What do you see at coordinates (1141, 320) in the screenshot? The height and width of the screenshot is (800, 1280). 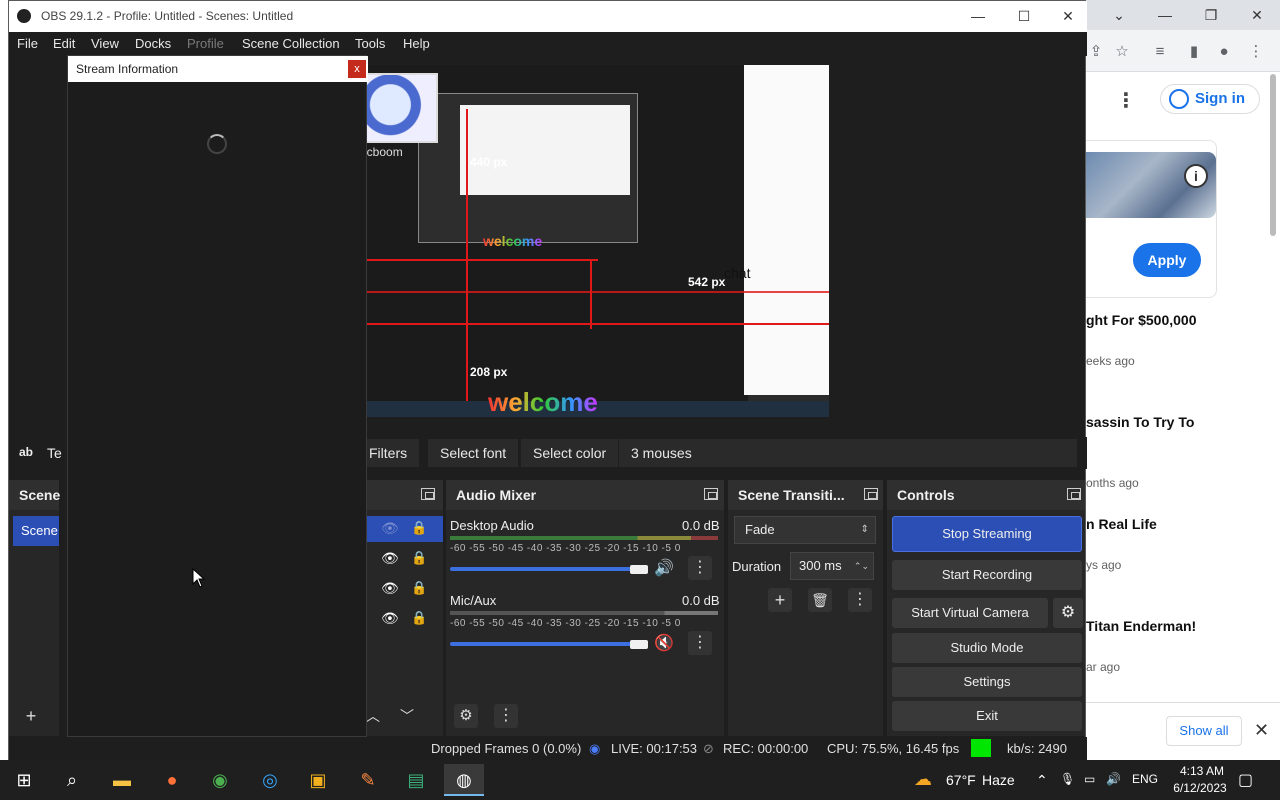 I see `video-title: ght For $500,000` at bounding box center [1141, 320].